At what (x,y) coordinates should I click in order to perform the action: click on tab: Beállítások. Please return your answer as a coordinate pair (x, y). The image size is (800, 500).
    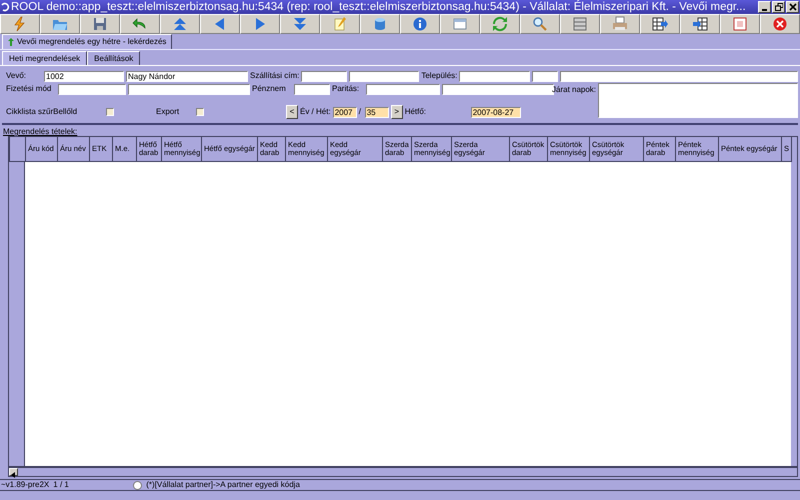
    Looking at the image, I should click on (113, 58).